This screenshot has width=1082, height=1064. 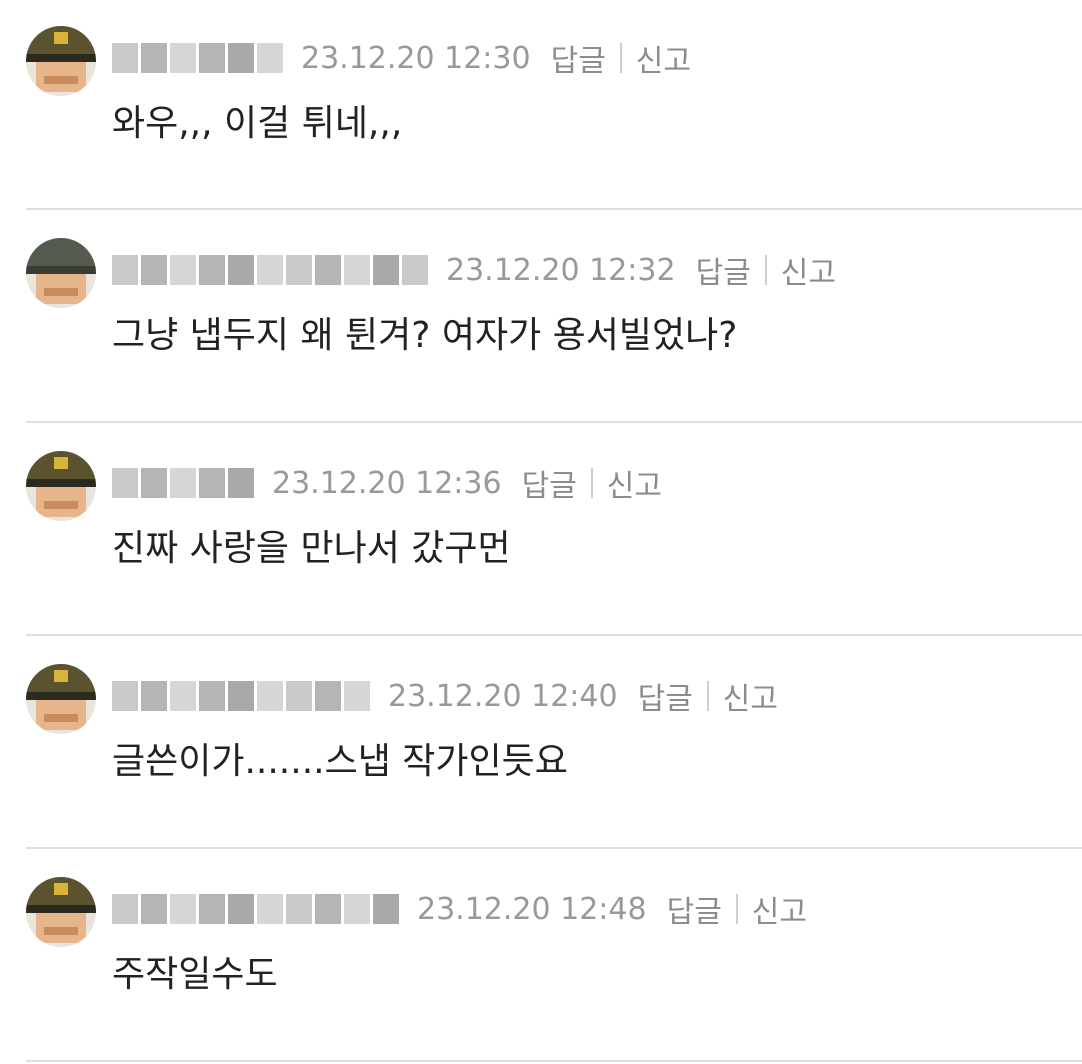 What do you see at coordinates (387, 483) in the screenshot?
I see `comment-date: 23.12.20 12:36` at bounding box center [387, 483].